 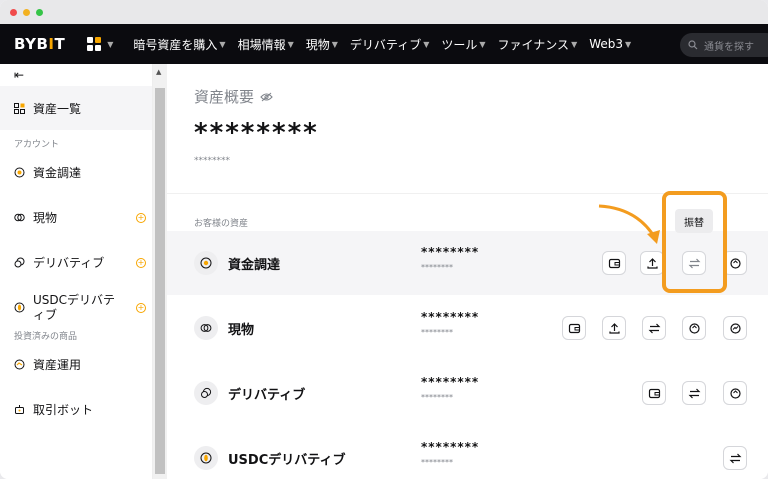 What do you see at coordinates (224, 97) in the screenshot?
I see `page-title-text: 資産概要` at bounding box center [224, 97].